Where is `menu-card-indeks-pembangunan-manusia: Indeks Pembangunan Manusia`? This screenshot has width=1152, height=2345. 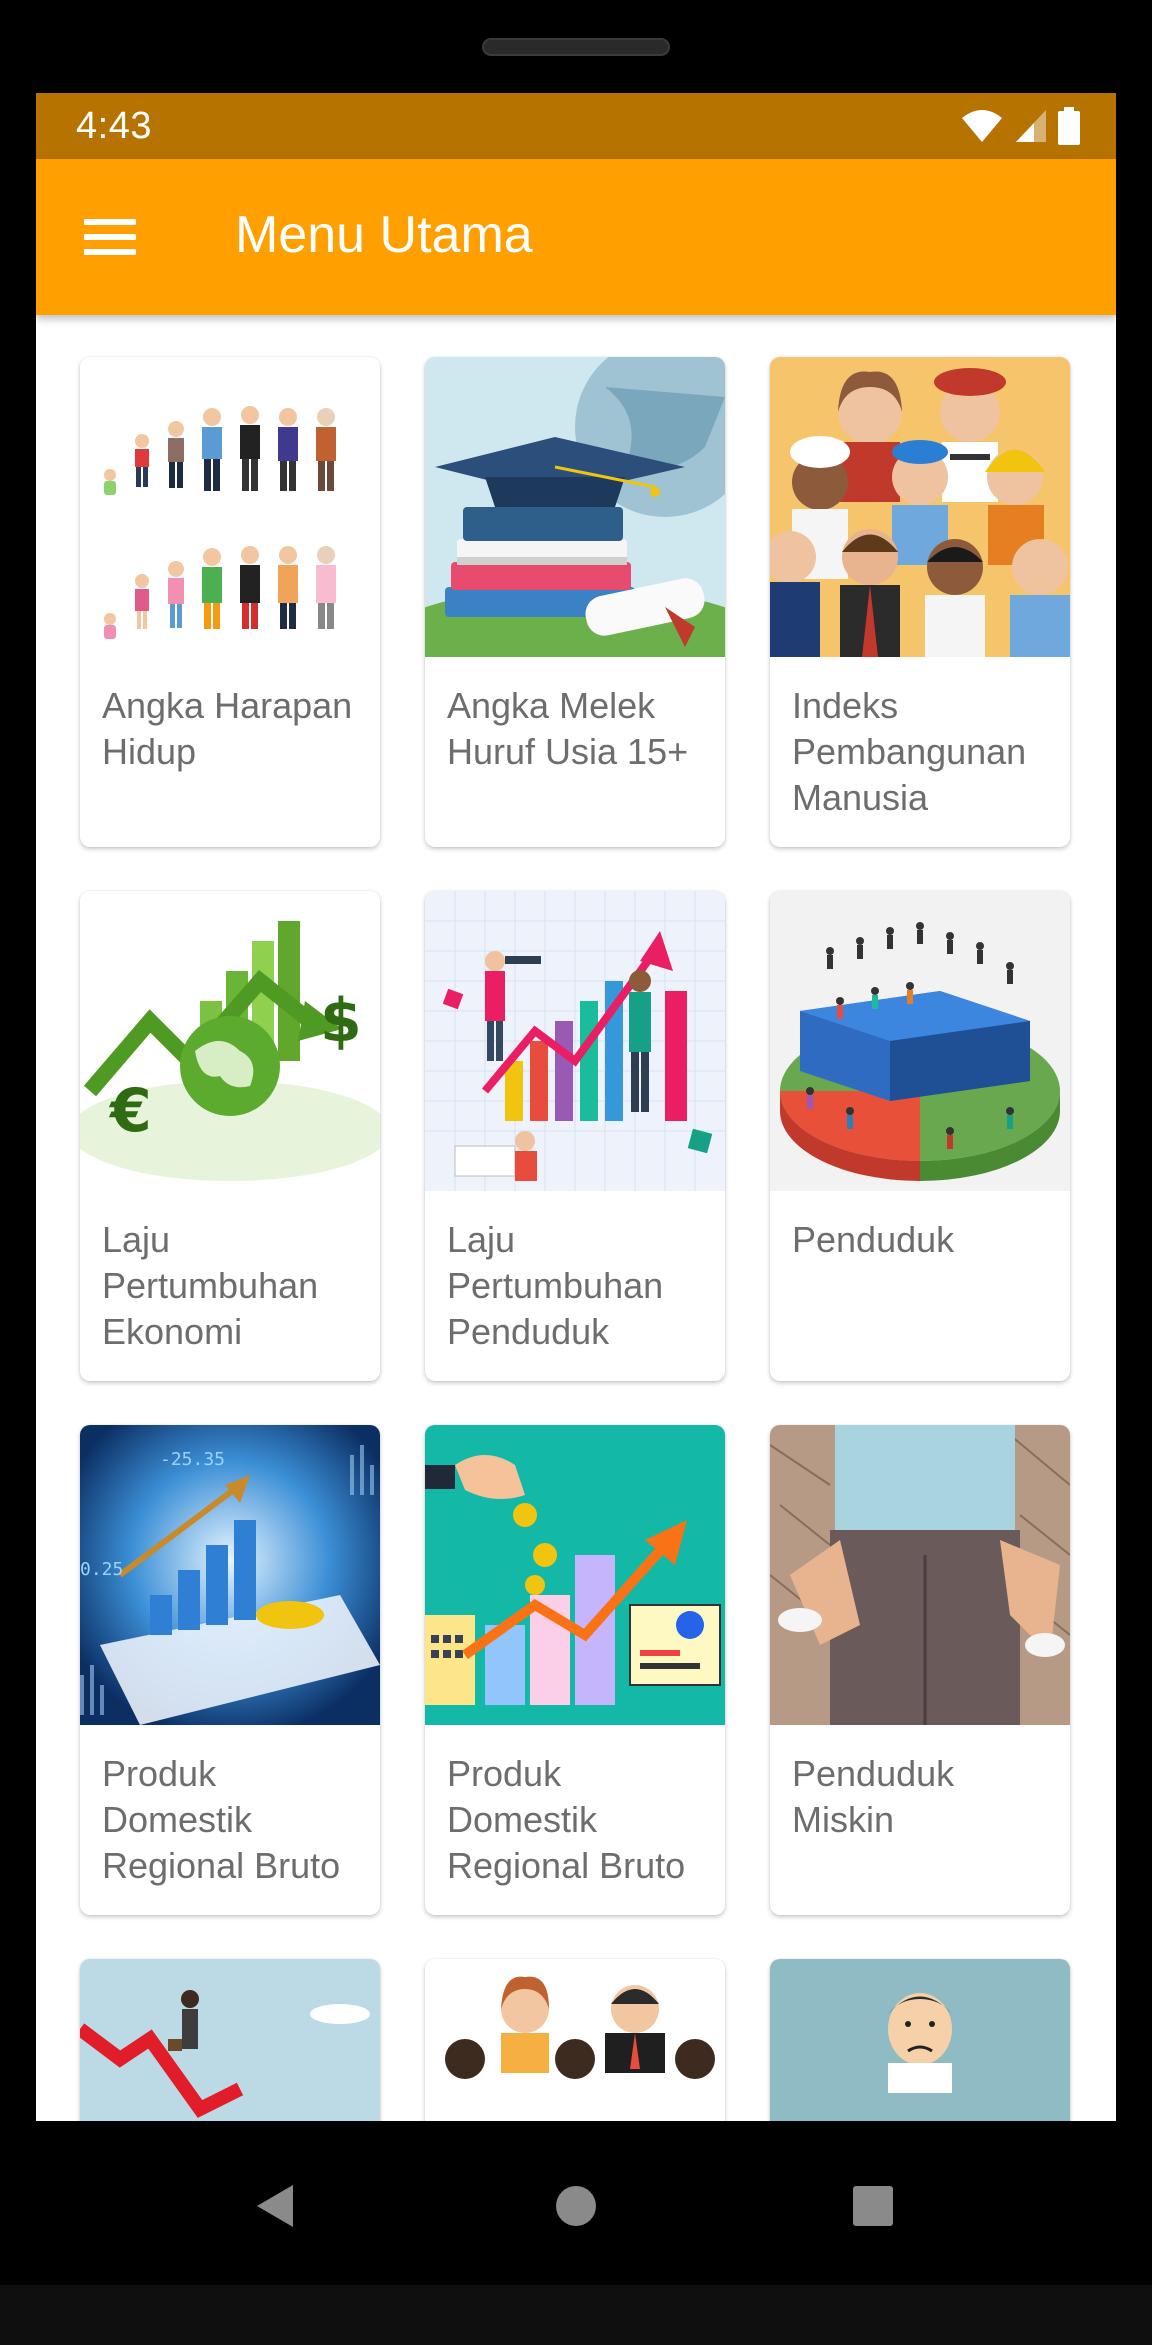 menu-card-indeks-pembangunan-manusia: Indeks Pembangunan Manusia is located at coordinates (920, 602).